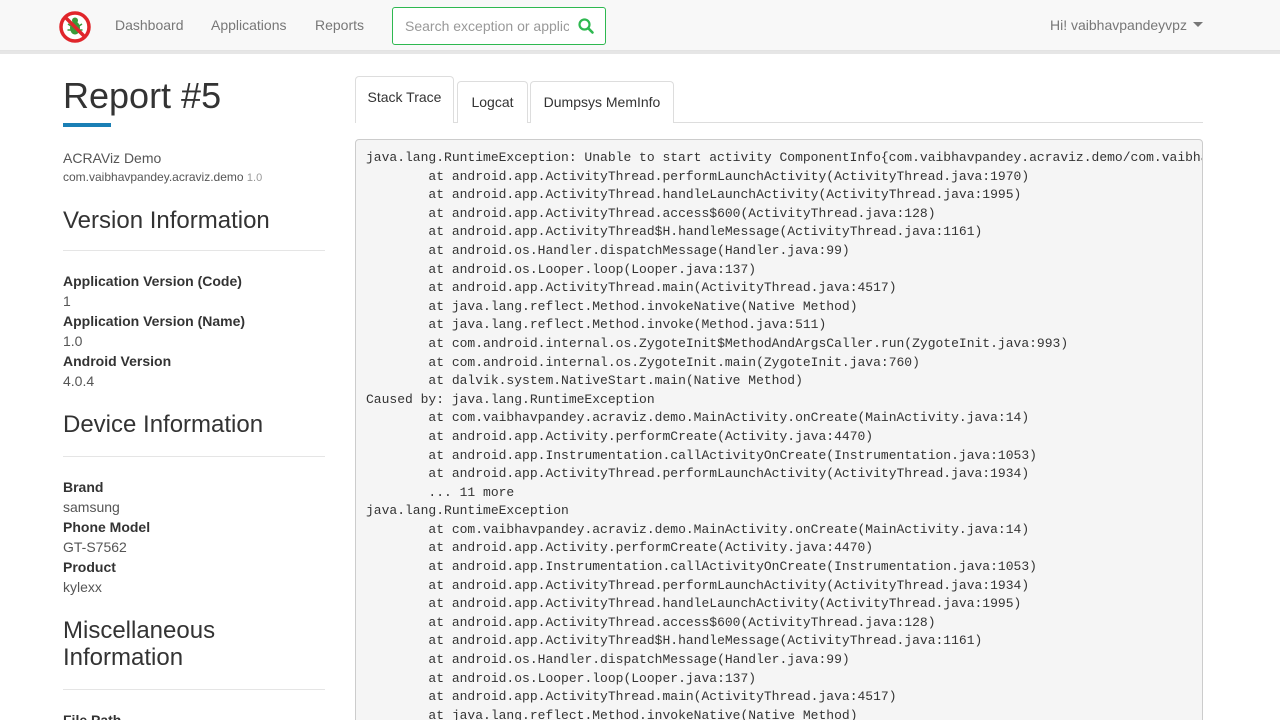 The width and height of the screenshot is (1280, 720). What do you see at coordinates (779, 99) in the screenshot?
I see `report-tabs: Stack Trace Logcat Dumpsys MemInfo` at bounding box center [779, 99].